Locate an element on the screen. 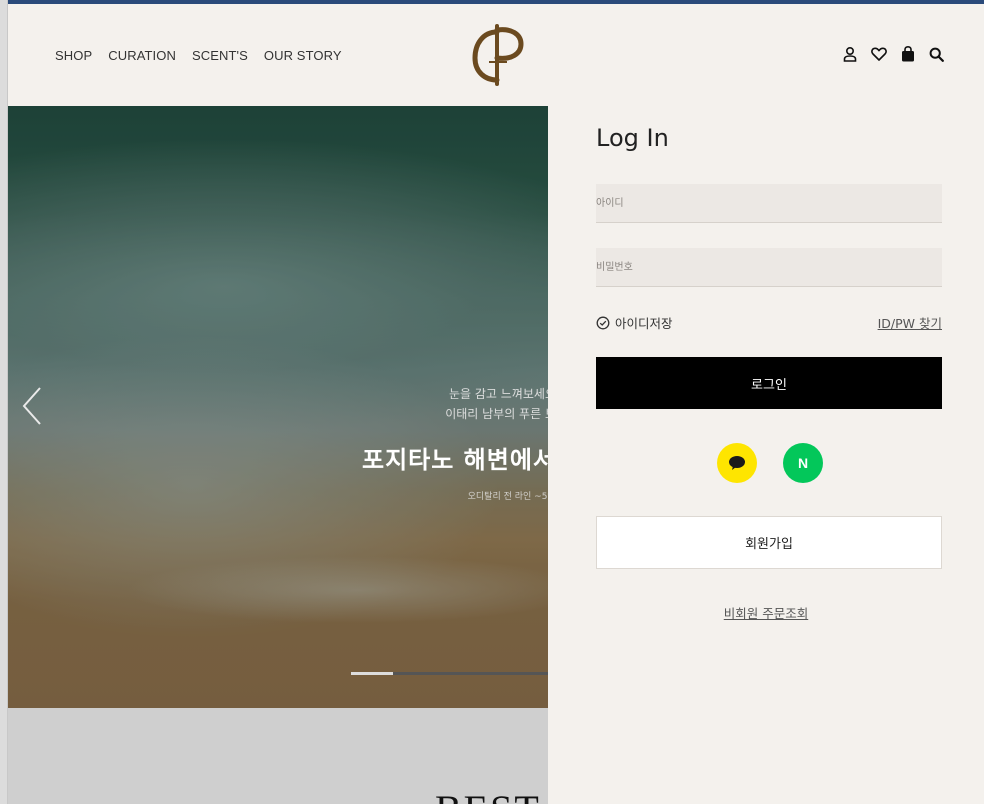  heart-icon is located at coordinates (879, 54).